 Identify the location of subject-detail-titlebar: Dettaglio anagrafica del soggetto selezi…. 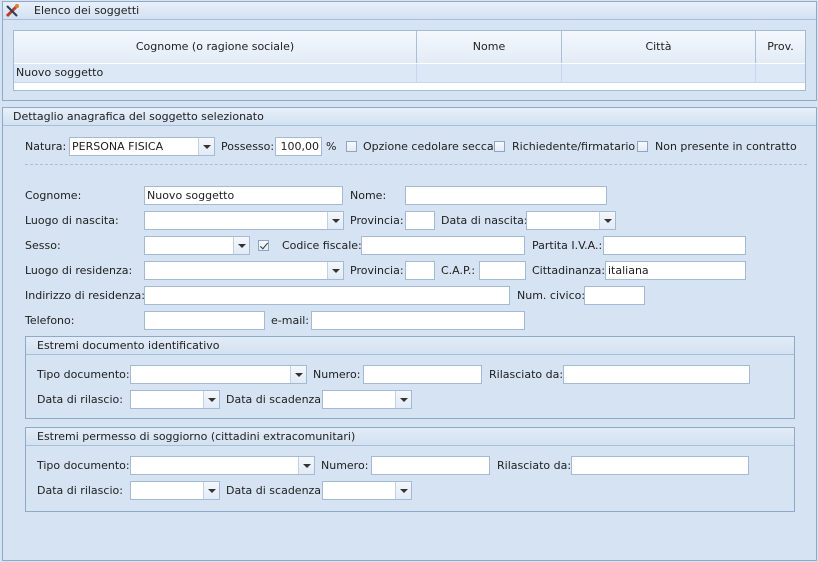
(409, 117).